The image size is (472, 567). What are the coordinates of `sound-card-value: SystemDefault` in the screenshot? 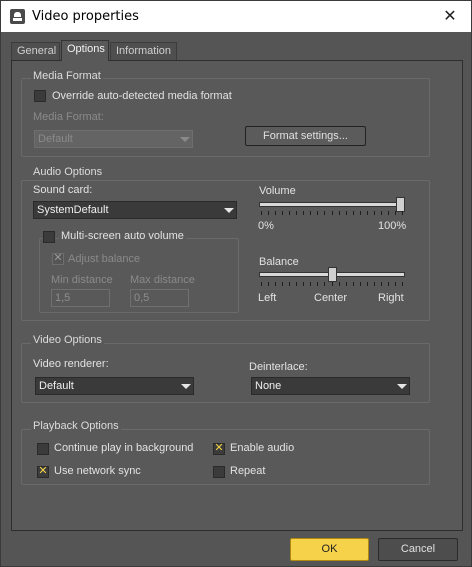 It's located at (73, 210).